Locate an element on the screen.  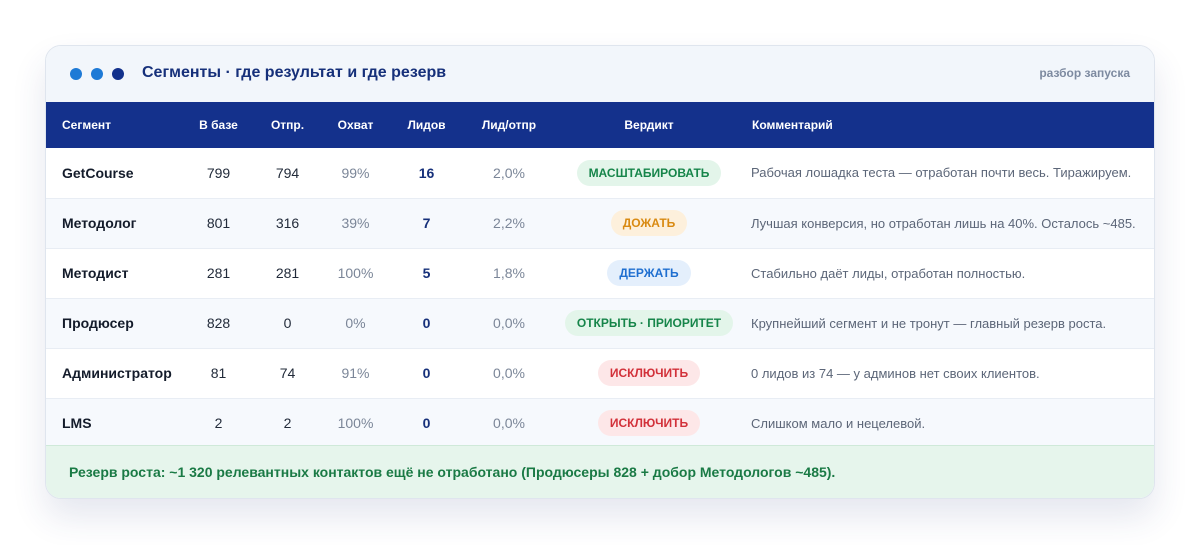
cell-reach: 0% is located at coordinates (355, 323).